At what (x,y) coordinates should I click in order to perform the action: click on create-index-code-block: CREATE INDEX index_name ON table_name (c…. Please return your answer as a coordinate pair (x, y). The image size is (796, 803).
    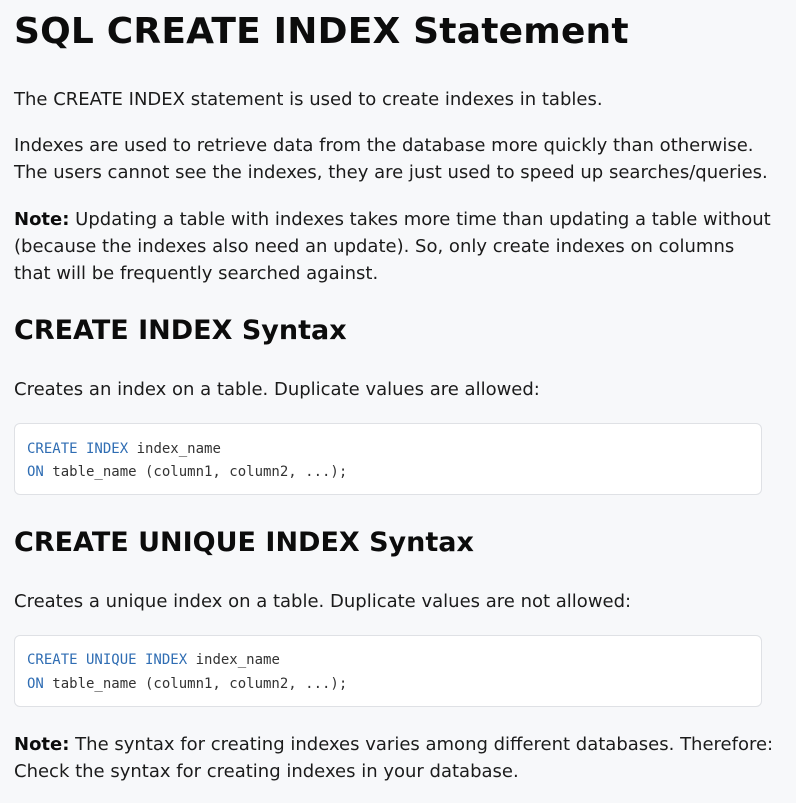
    Looking at the image, I should click on (388, 459).